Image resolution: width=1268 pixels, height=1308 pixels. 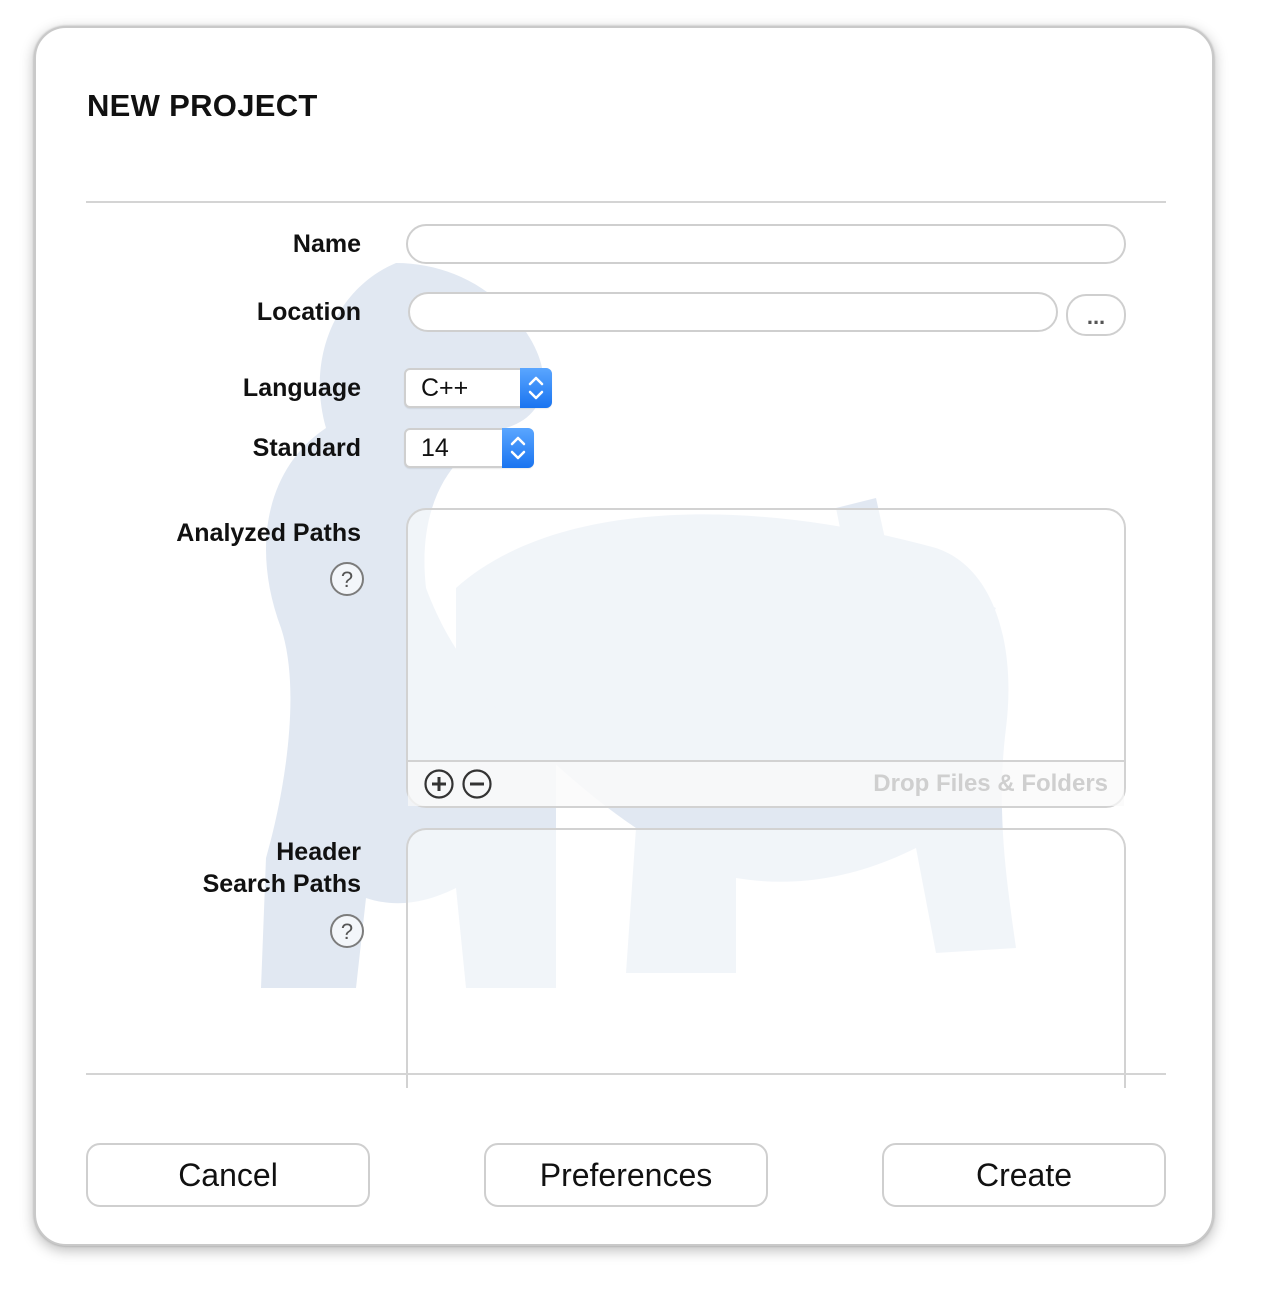 What do you see at coordinates (308, 312) in the screenshot?
I see `location-label: Location` at bounding box center [308, 312].